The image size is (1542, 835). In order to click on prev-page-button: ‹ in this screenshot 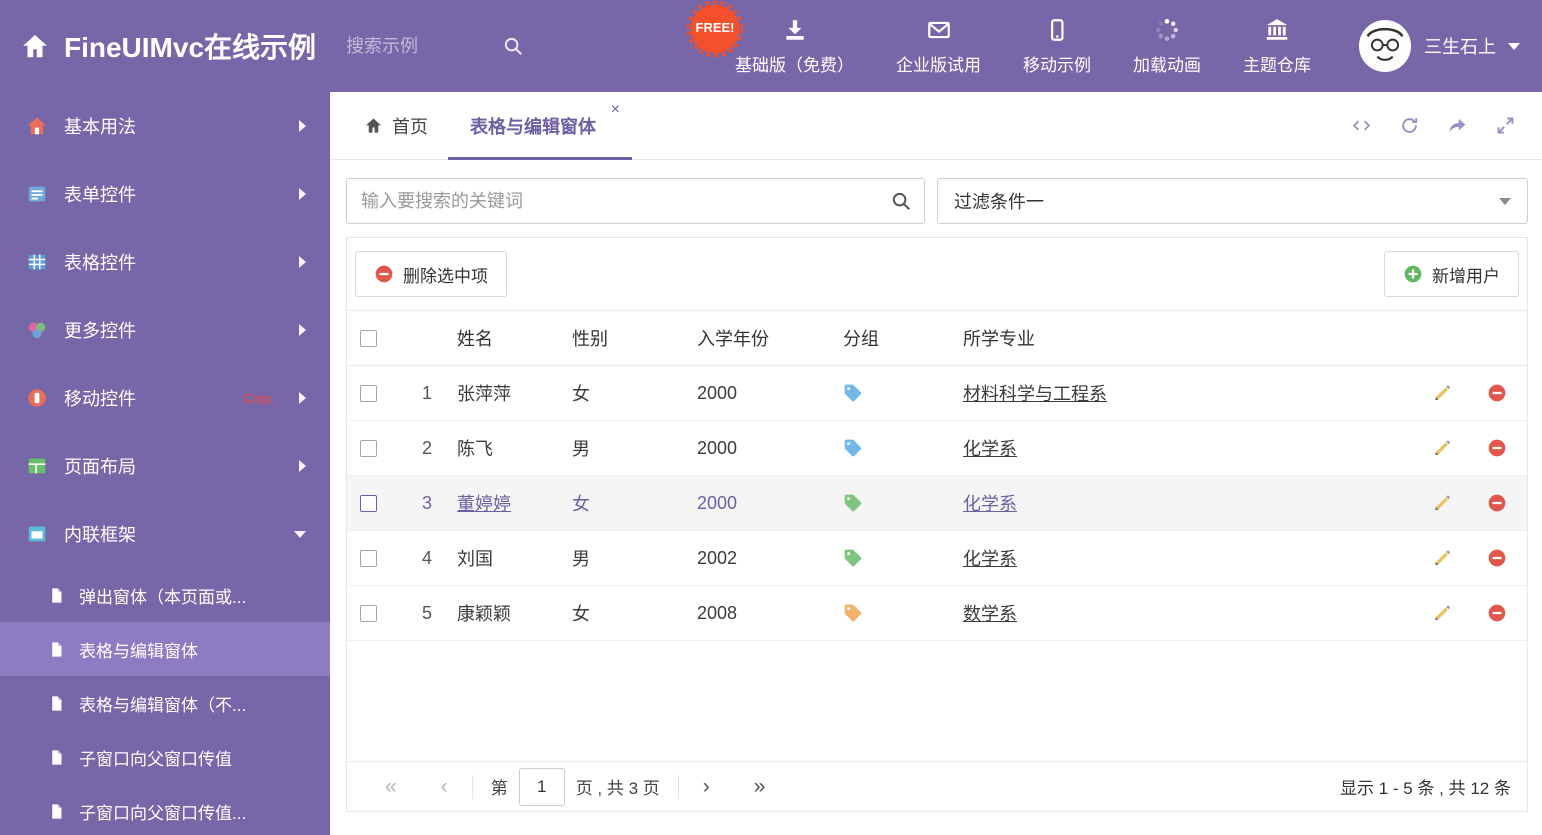, I will do `click(444, 787)`.